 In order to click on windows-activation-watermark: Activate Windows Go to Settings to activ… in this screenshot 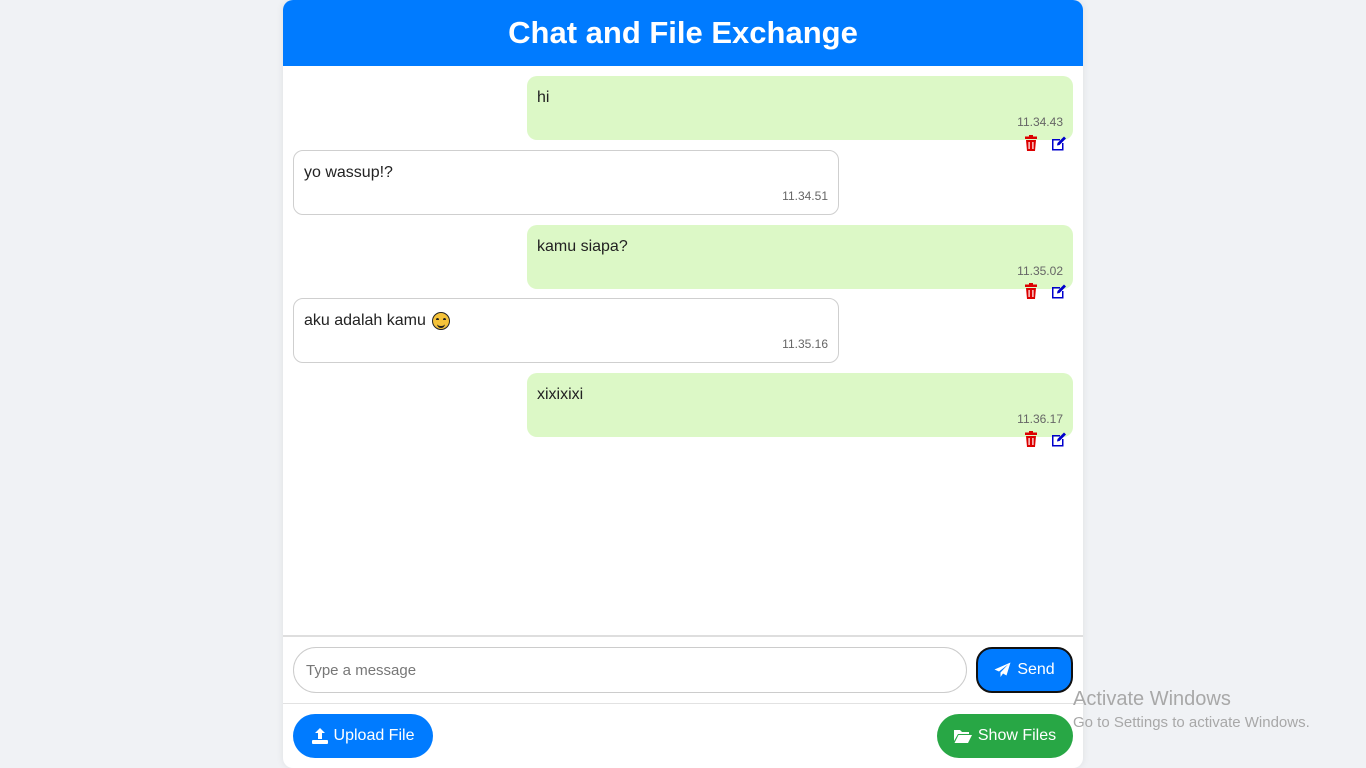, I will do `click(1191, 709)`.